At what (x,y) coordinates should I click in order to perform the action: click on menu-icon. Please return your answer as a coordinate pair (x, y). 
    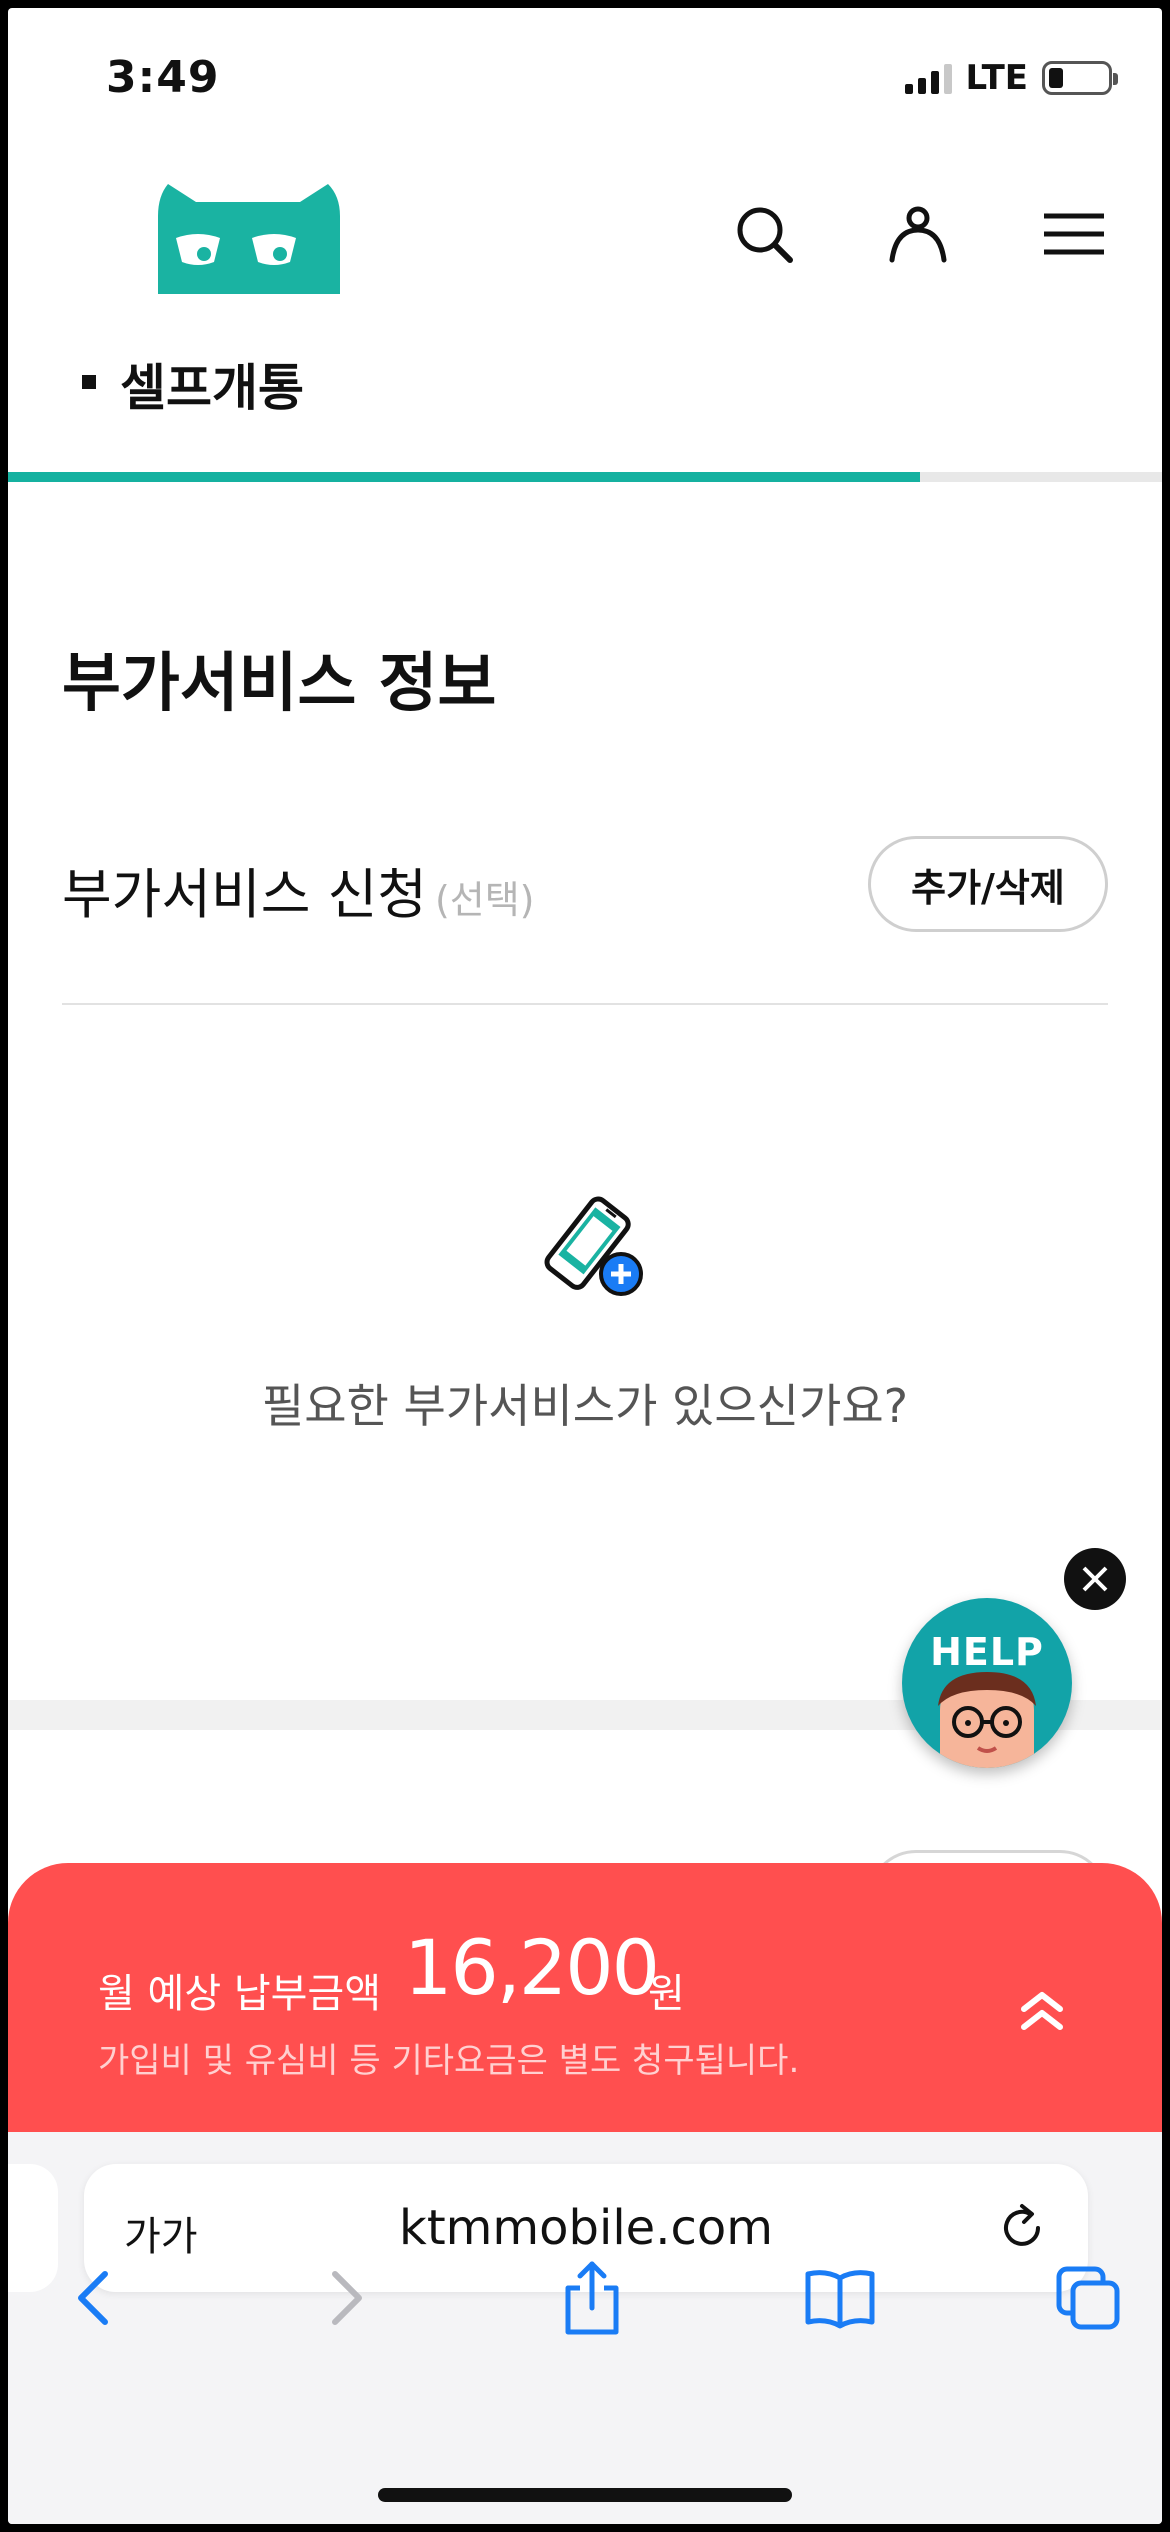
    Looking at the image, I should click on (1074, 234).